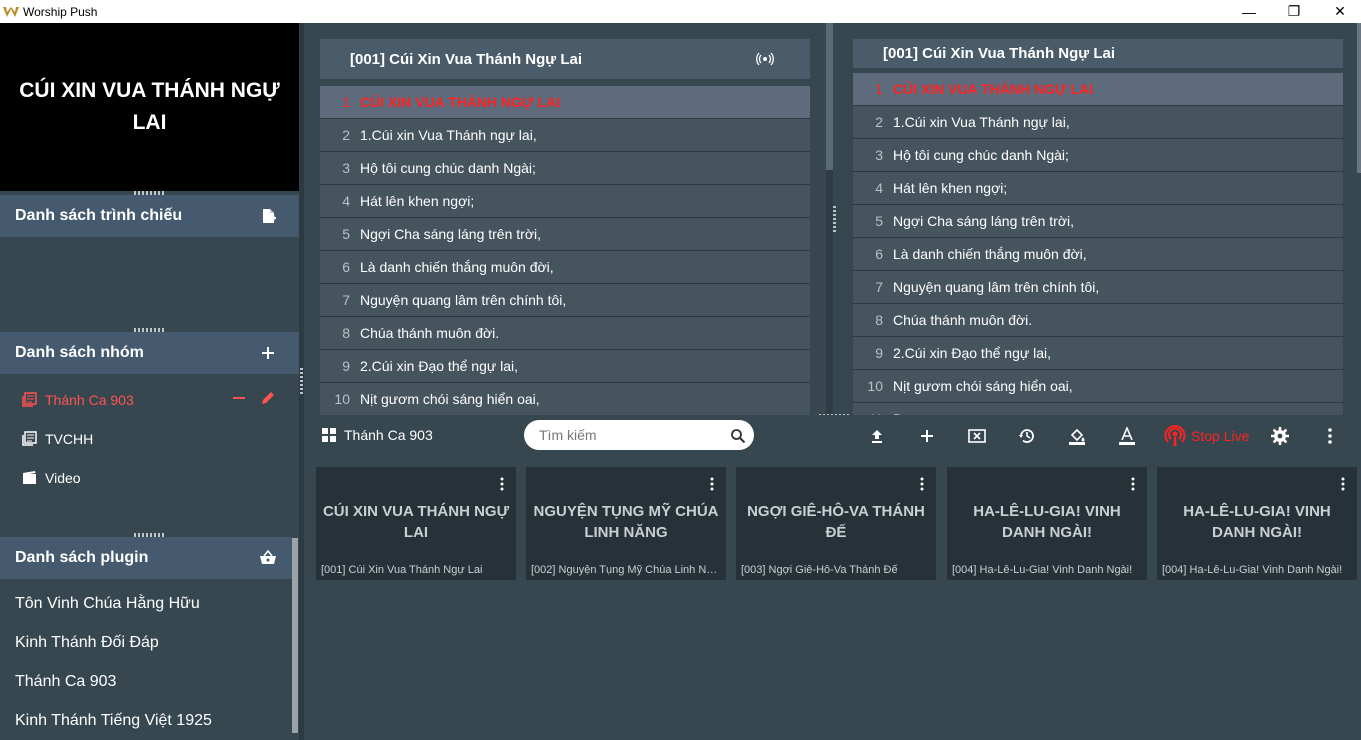 The height and width of the screenshot is (740, 1361). What do you see at coordinates (113, 721) in the screenshot?
I see `plugin-item: Kinh Thánh Tiếng Việt 1925` at bounding box center [113, 721].